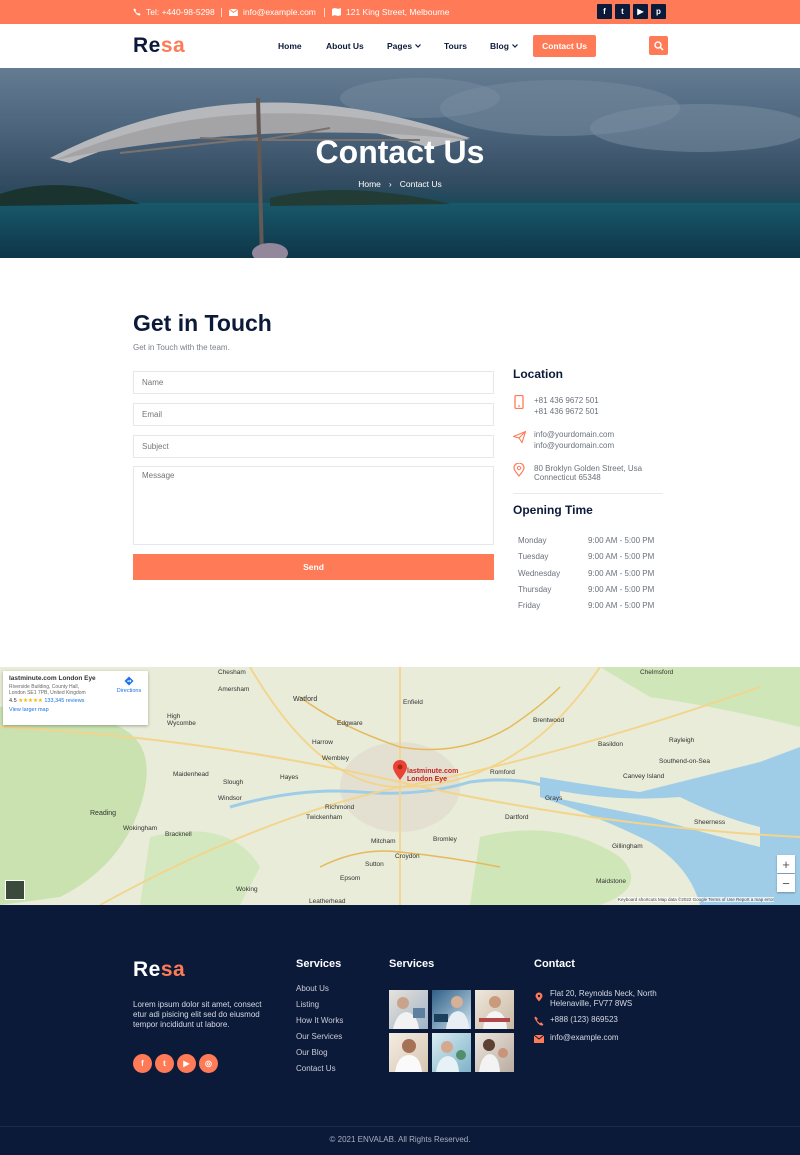 The width and height of the screenshot is (800, 1155). Describe the element at coordinates (327, 901) in the screenshot. I see `map-town: Leatherhead` at that location.